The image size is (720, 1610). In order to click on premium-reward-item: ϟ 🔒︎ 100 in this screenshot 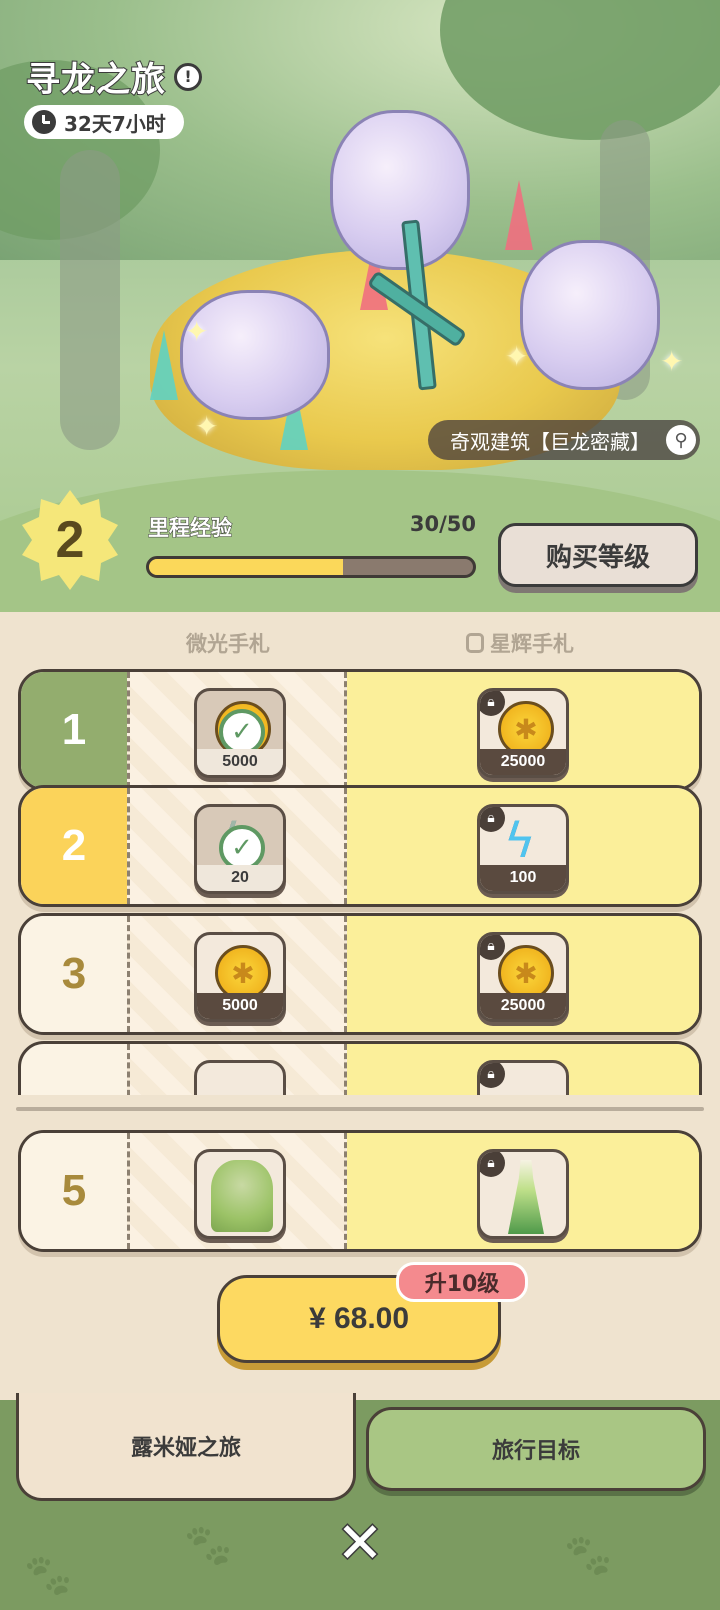, I will do `click(523, 849)`.